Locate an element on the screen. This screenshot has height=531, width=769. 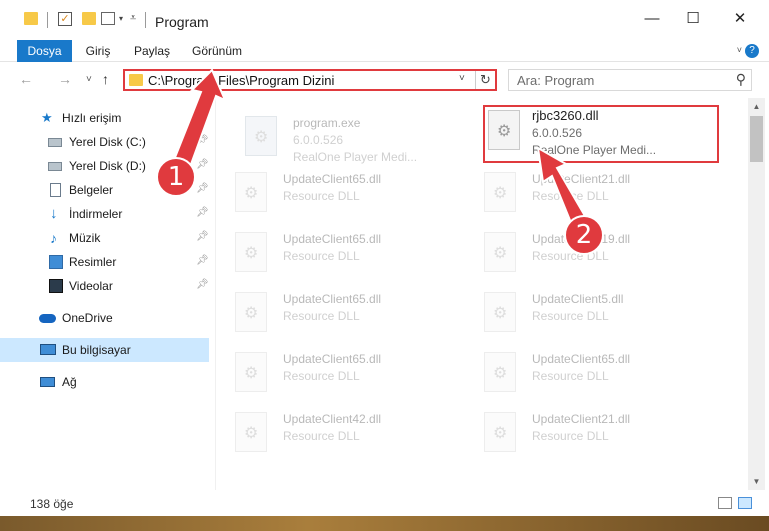
search-icon: ⚲ is located at coordinates (741, 79).